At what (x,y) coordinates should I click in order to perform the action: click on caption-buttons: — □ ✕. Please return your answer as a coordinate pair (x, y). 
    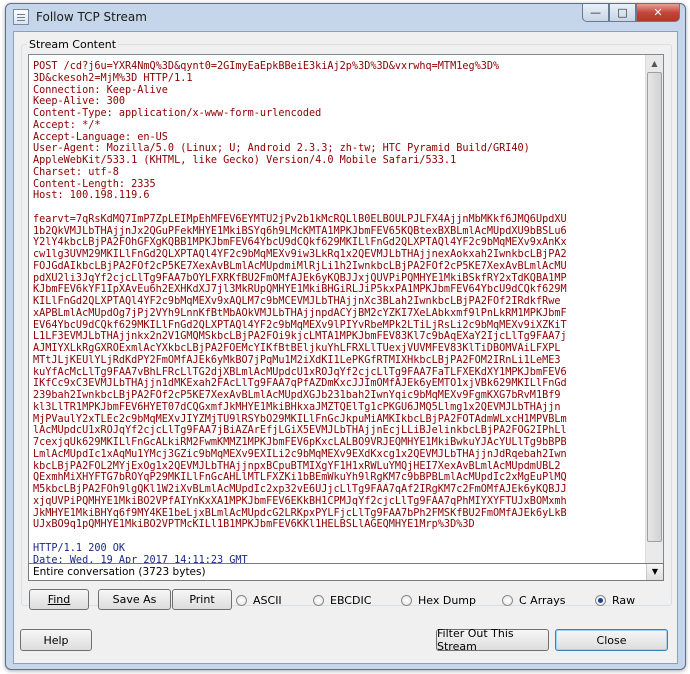
    Looking at the image, I should click on (631, 14).